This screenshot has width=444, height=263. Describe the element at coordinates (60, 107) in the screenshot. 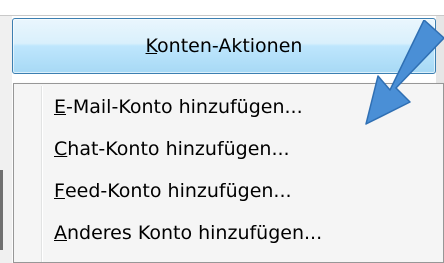

I see `menu-item-email-accel: E` at that location.